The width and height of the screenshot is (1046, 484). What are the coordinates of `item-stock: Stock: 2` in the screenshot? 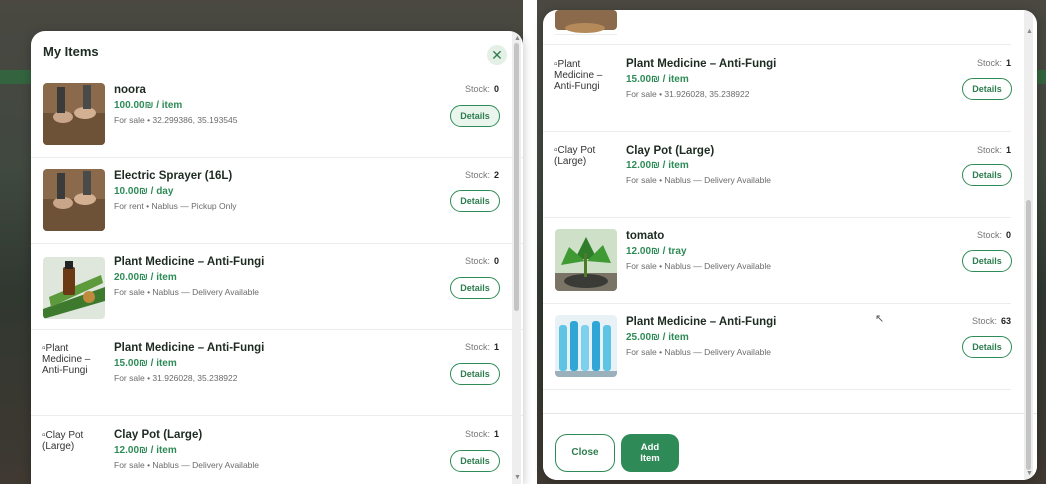 It's located at (482, 175).